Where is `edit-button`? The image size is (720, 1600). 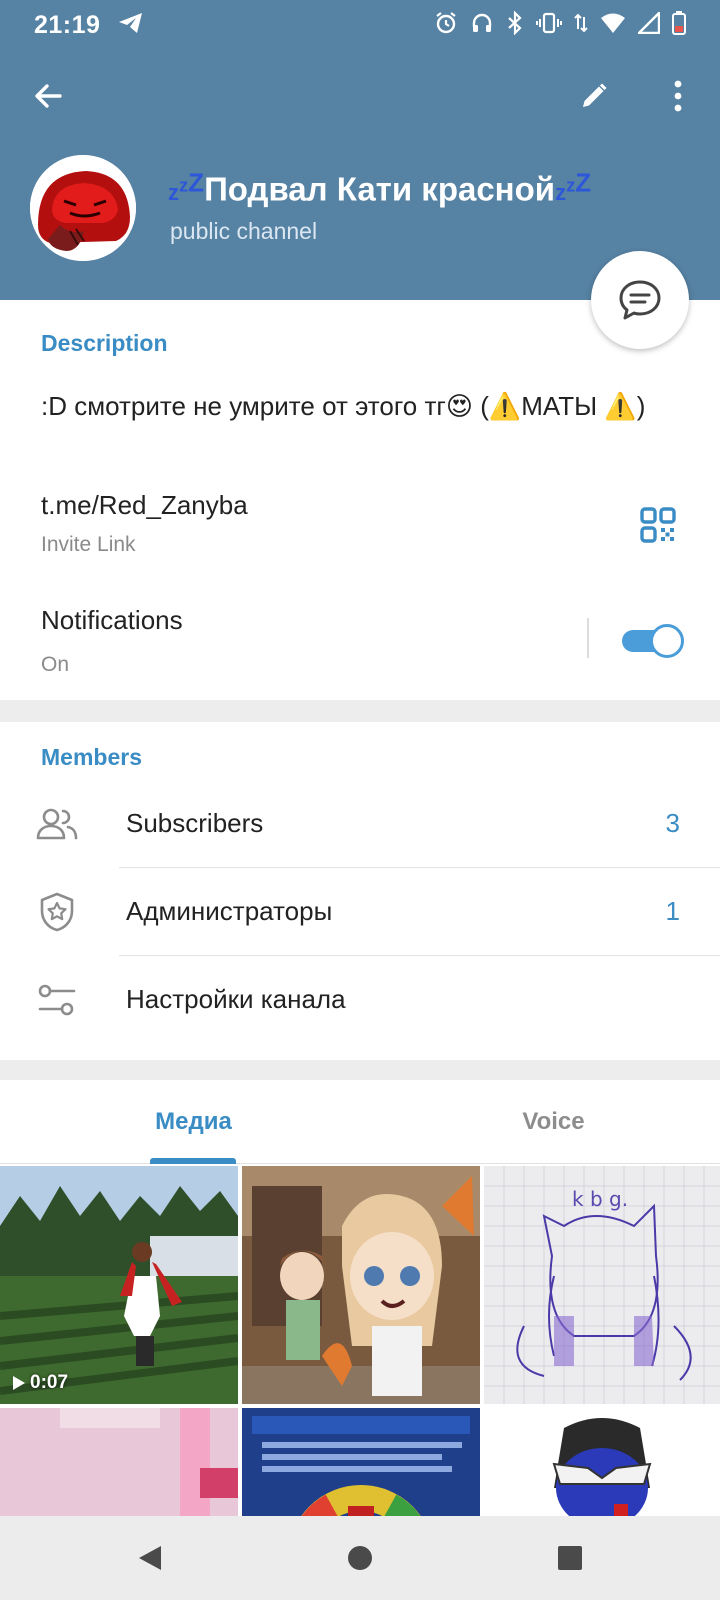
edit-button is located at coordinates (594, 96).